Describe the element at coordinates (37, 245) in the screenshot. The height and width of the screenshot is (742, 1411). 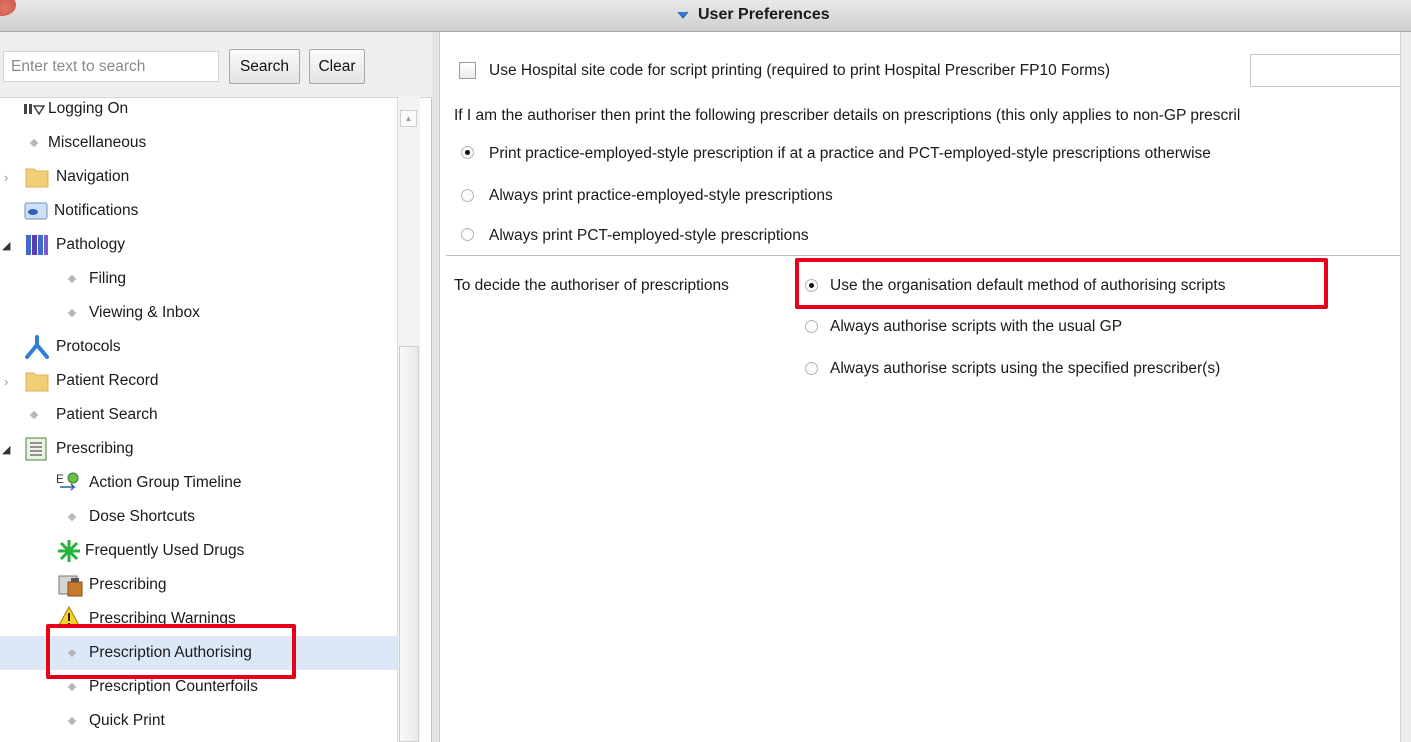
I see `pathology-icon` at that location.